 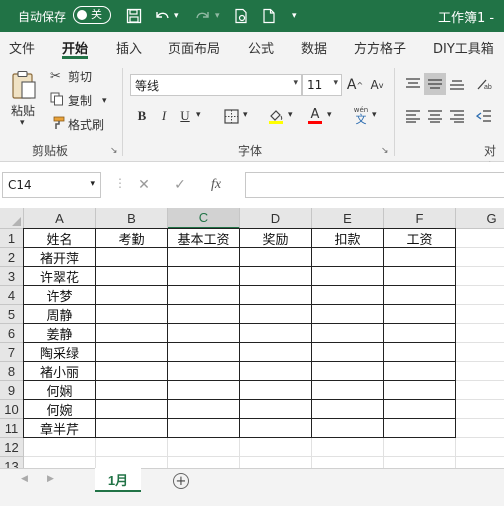 What do you see at coordinates (77, 124) in the screenshot?
I see `format-painter-button: 格式刷` at bounding box center [77, 124].